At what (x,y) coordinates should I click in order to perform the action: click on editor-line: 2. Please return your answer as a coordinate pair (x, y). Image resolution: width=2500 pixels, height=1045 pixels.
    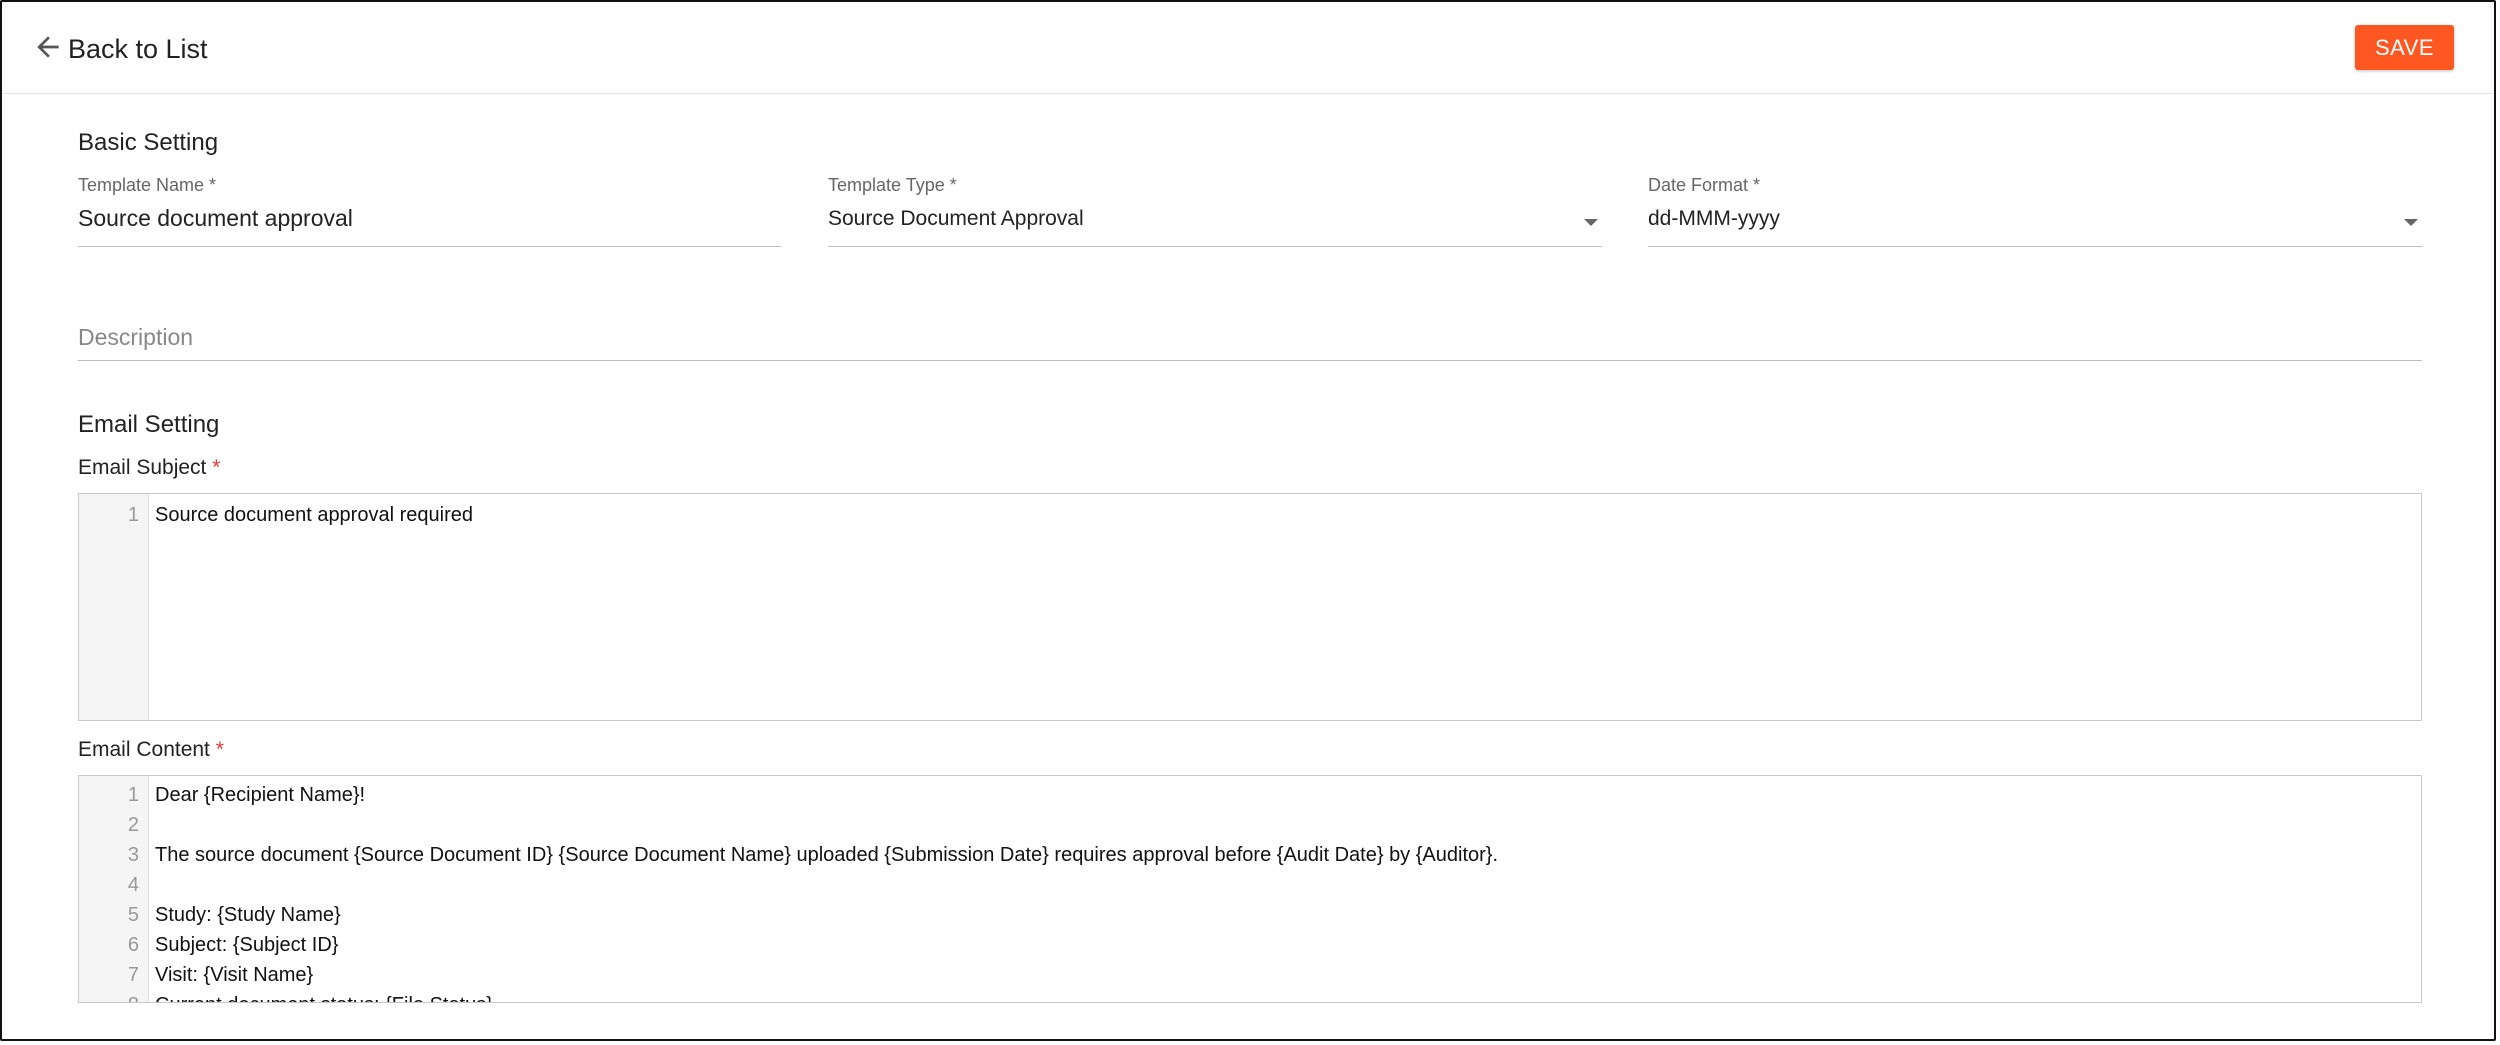
    Looking at the image, I should click on (1250, 825).